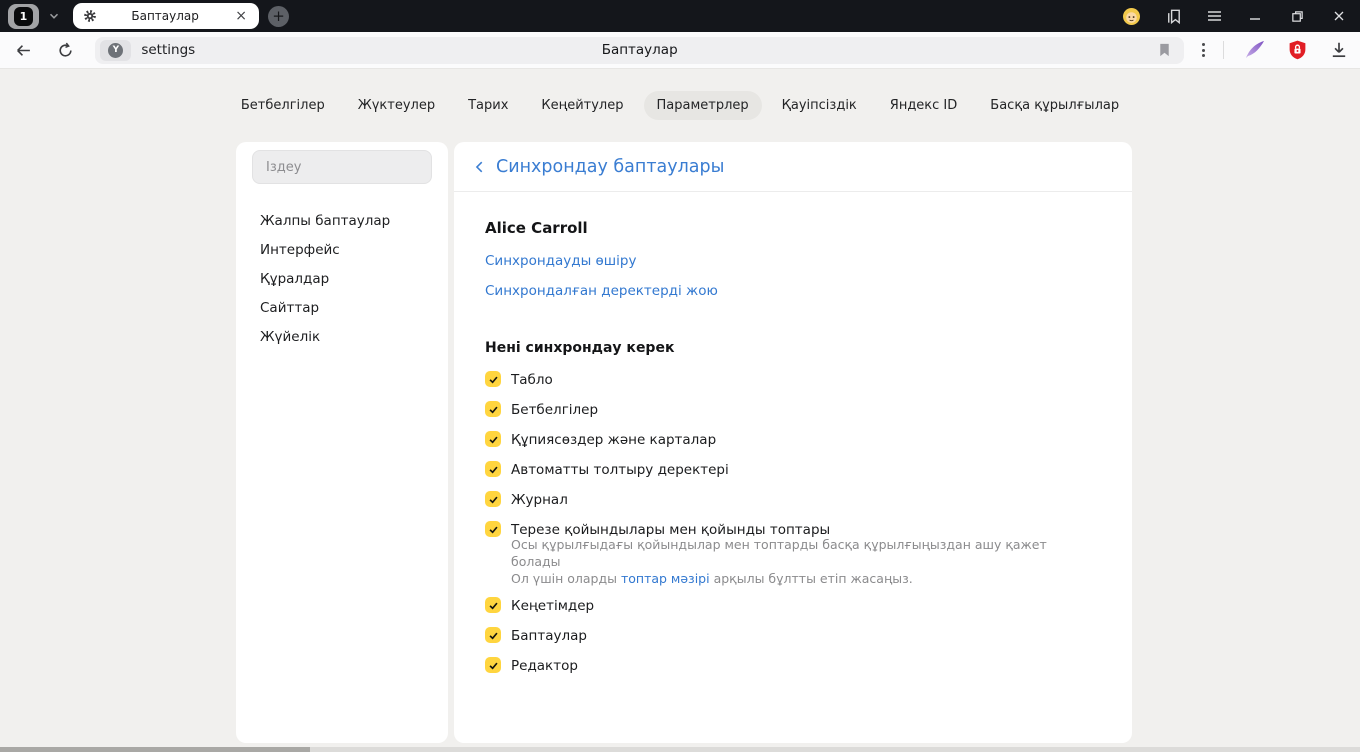  I want to click on extensions-menu-icon, so click(1203, 50).